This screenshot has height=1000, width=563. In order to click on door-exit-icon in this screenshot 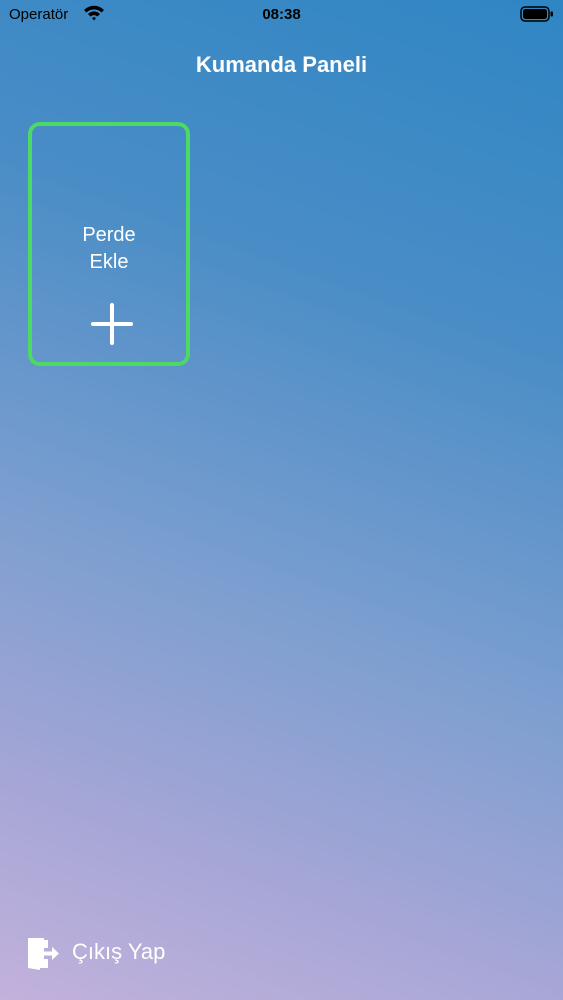, I will do `click(43, 956)`.